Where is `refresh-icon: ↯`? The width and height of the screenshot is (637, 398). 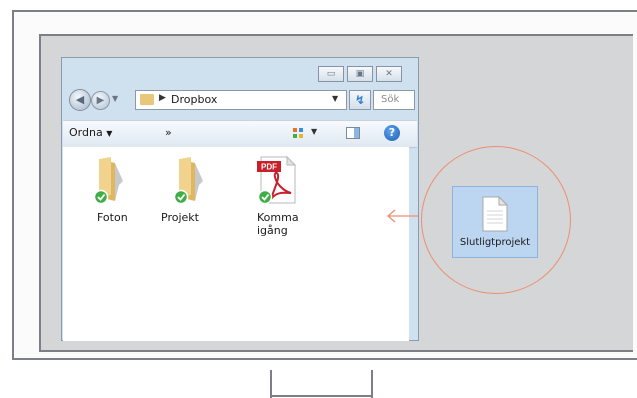 refresh-icon: ↯ is located at coordinates (360, 100).